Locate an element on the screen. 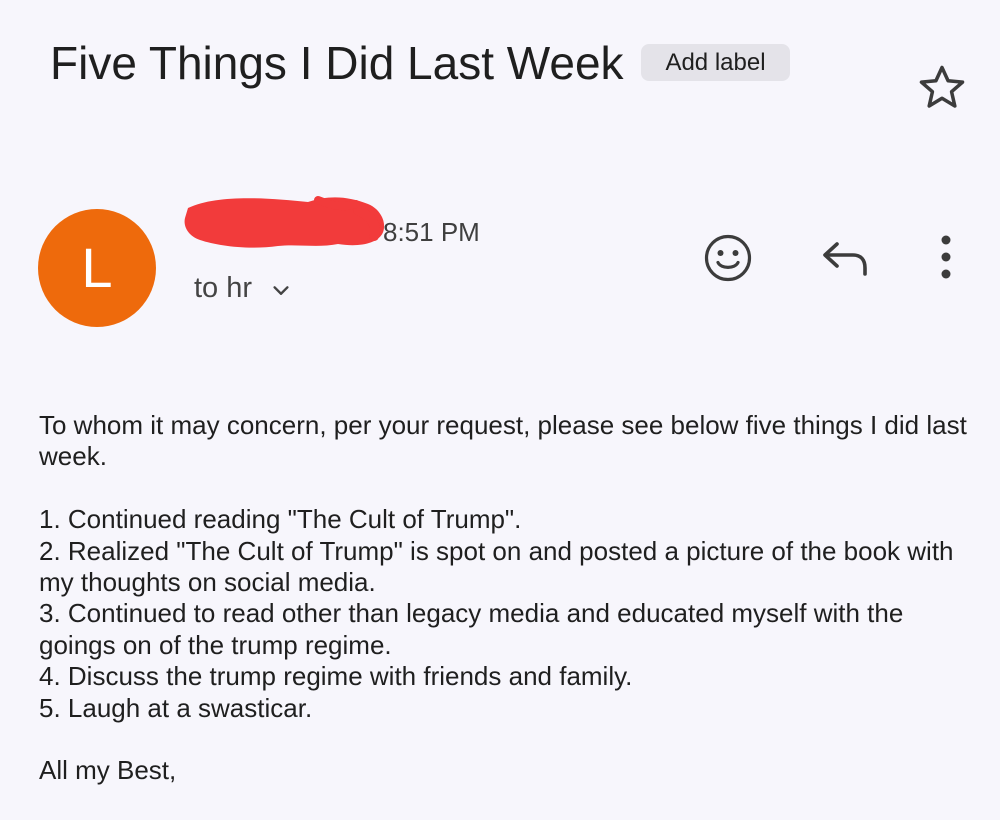 Image resolution: width=1000 pixels, height=820 pixels. body-signoff: All my Best, is located at coordinates (108, 770).